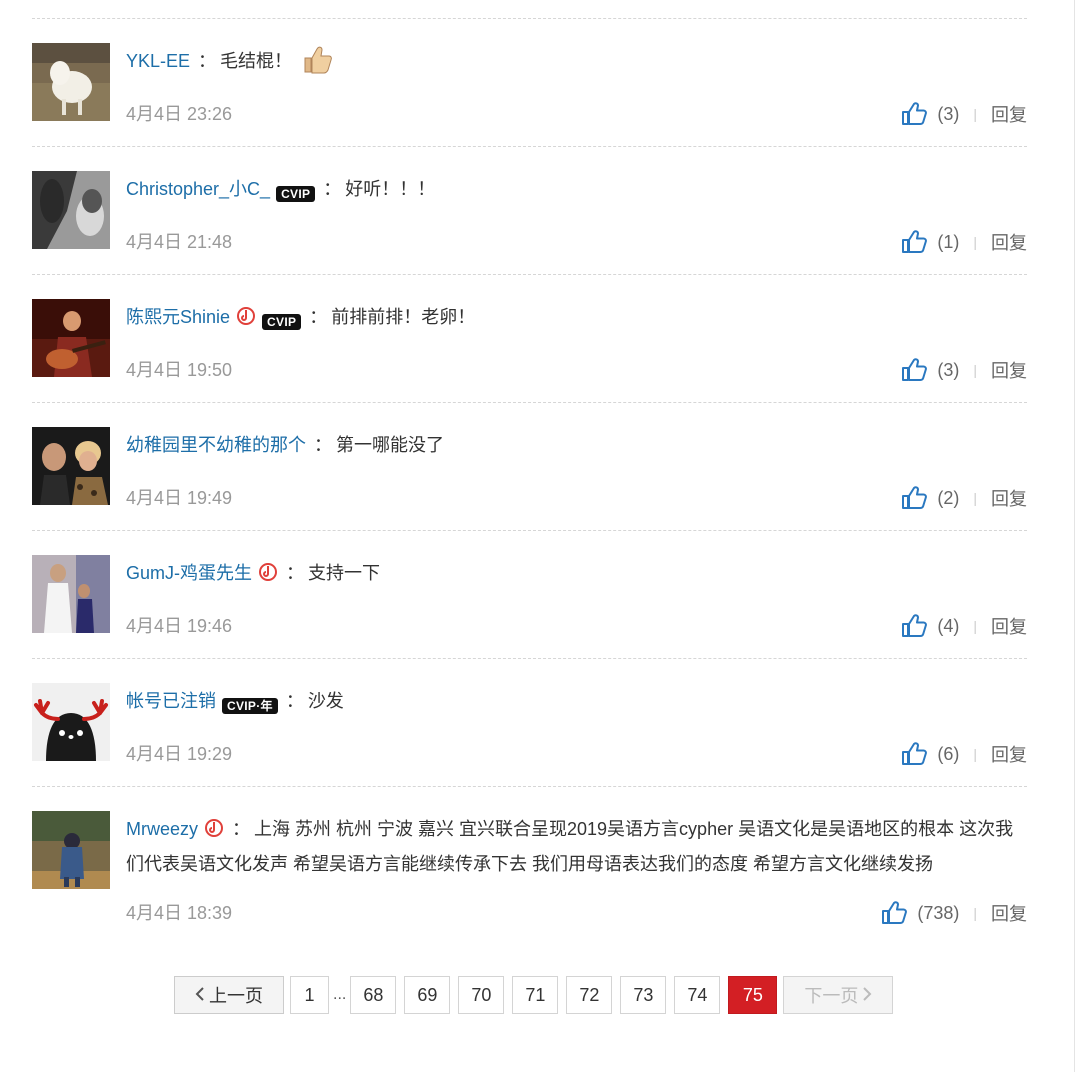 The image size is (1080, 1072). I want to click on comment-item: 幼稚园里不幼稚的那个 ：第一哪能没了 4月4日 19:49 (2) | 回复, so click(529, 467).